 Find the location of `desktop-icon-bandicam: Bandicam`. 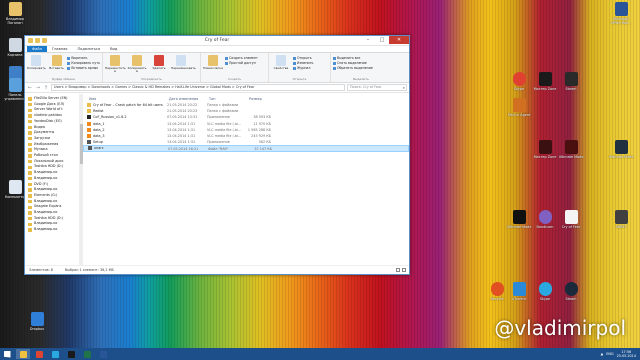

desktop-icon-bandicam: Bandicam is located at coordinates (545, 219).